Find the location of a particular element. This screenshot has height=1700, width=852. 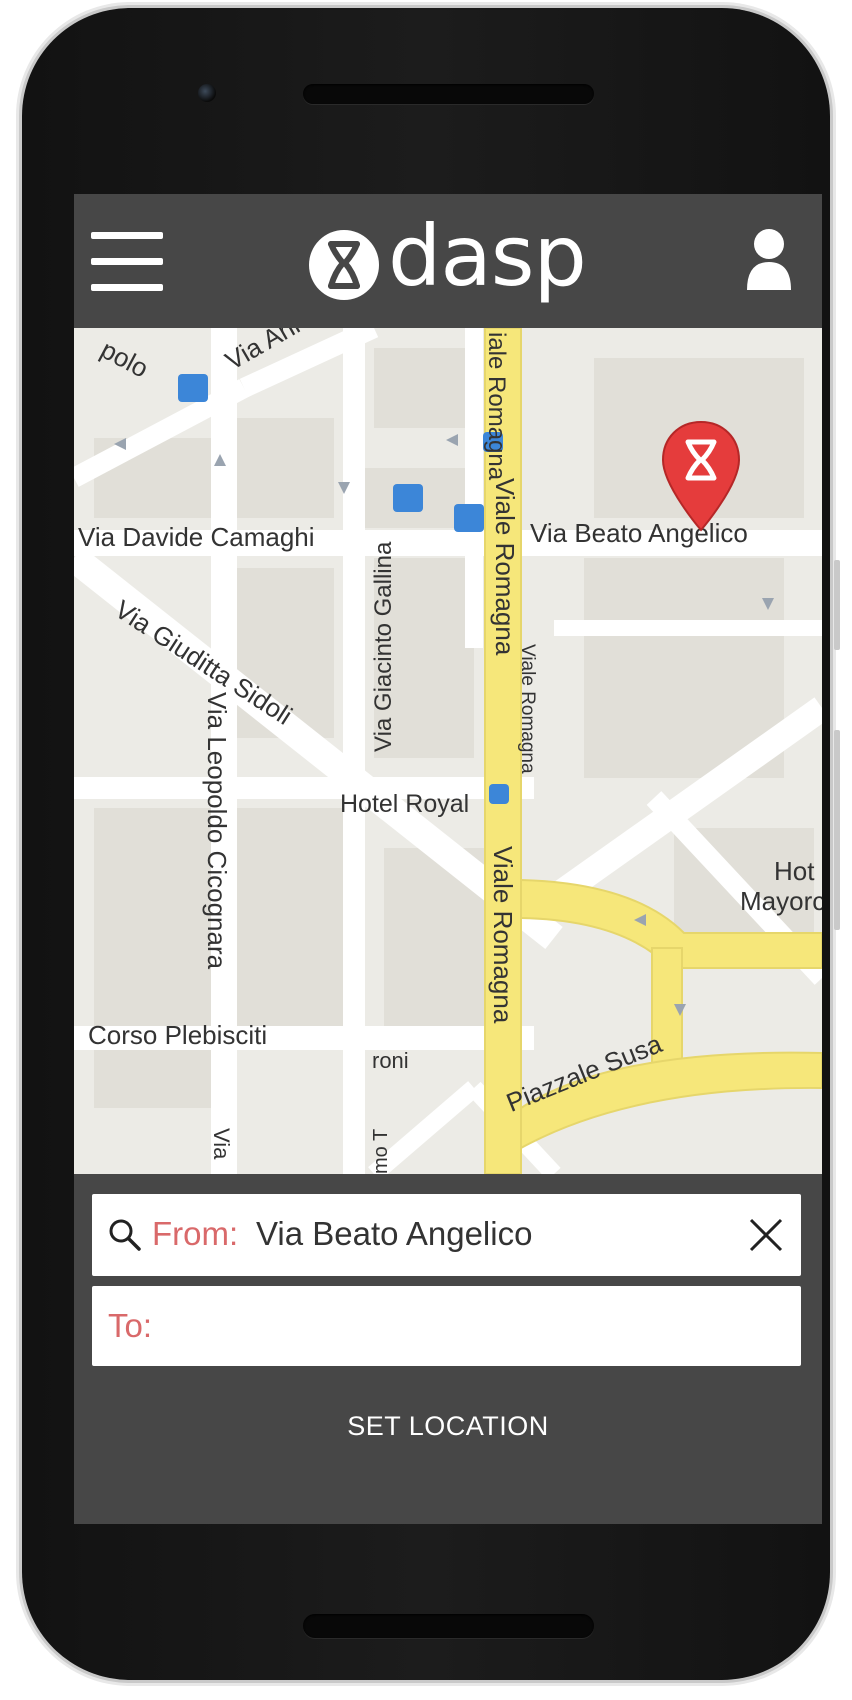

street-label: Corso Plebisciti is located at coordinates (178, 1035).